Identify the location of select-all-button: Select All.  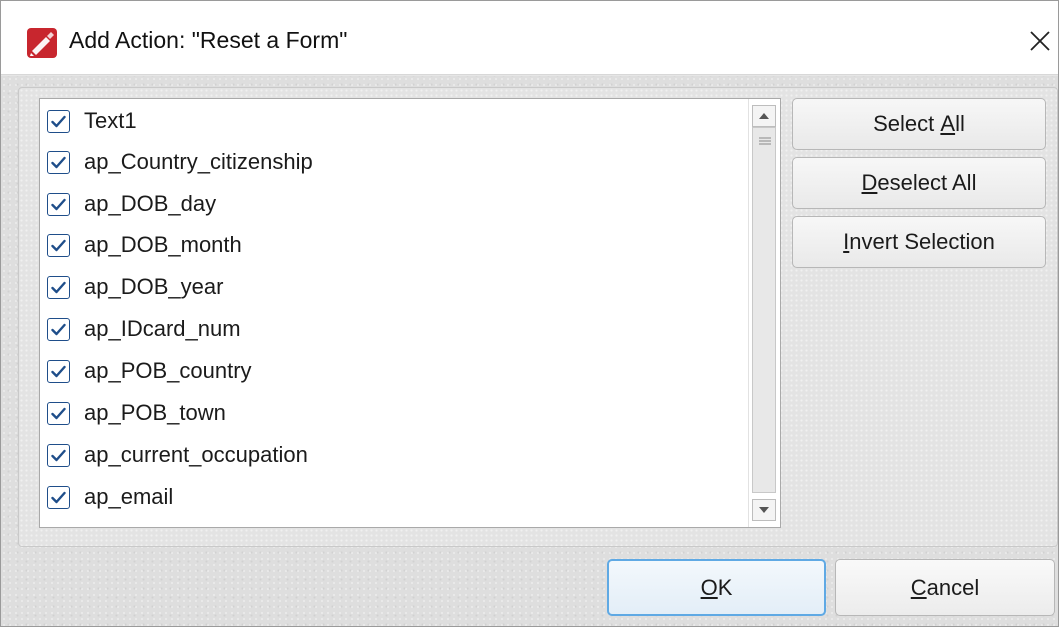
(919, 124).